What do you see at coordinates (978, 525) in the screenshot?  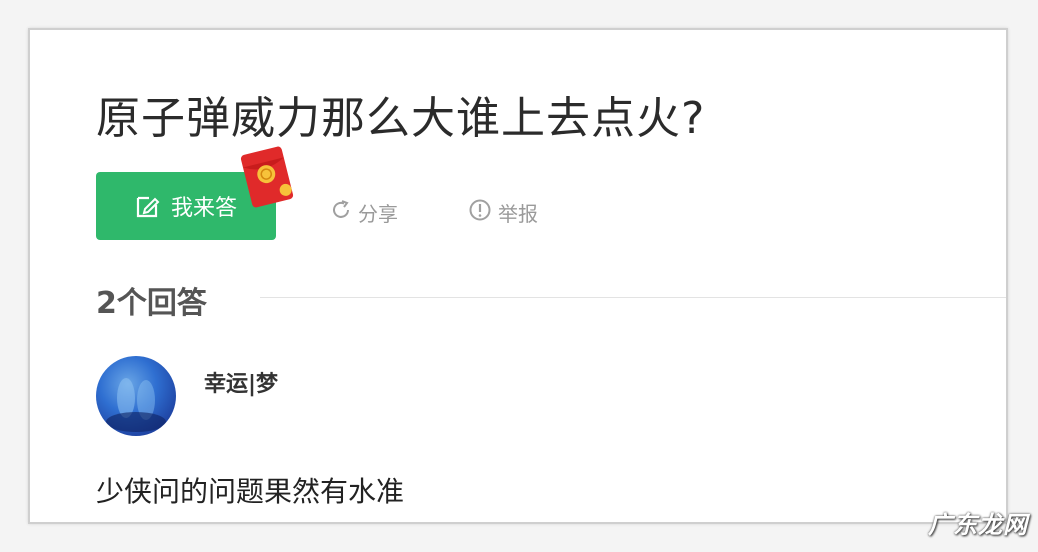 I see `watermark: 广东龙网` at bounding box center [978, 525].